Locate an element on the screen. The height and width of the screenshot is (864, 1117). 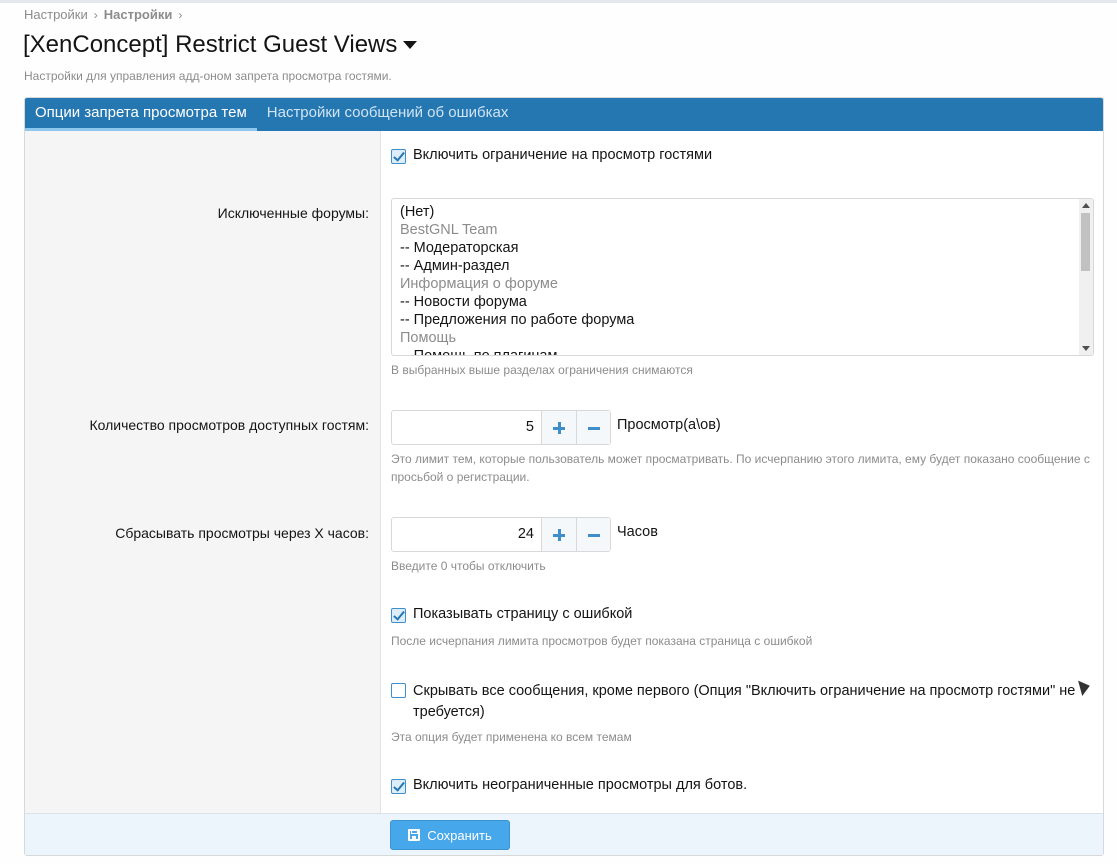
enable-restriction-option: Включить ограничение на просмотр гостями is located at coordinates (551, 155).